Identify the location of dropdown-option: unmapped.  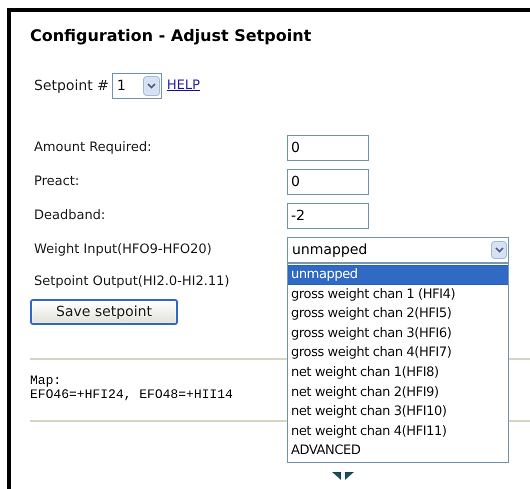
(398, 275).